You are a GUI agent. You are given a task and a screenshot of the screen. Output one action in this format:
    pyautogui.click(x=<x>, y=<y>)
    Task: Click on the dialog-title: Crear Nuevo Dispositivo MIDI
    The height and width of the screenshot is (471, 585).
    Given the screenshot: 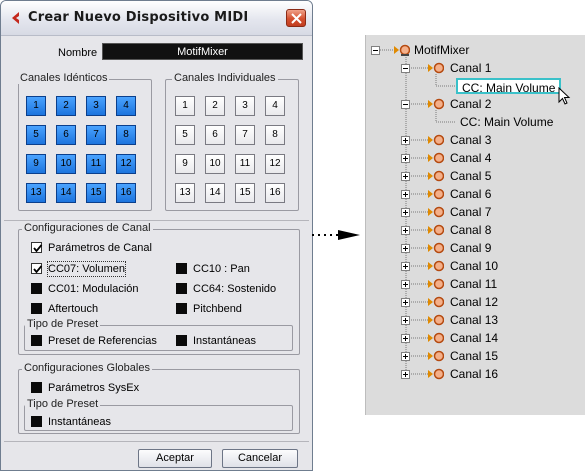 What is the action you would take?
    pyautogui.click(x=138, y=17)
    